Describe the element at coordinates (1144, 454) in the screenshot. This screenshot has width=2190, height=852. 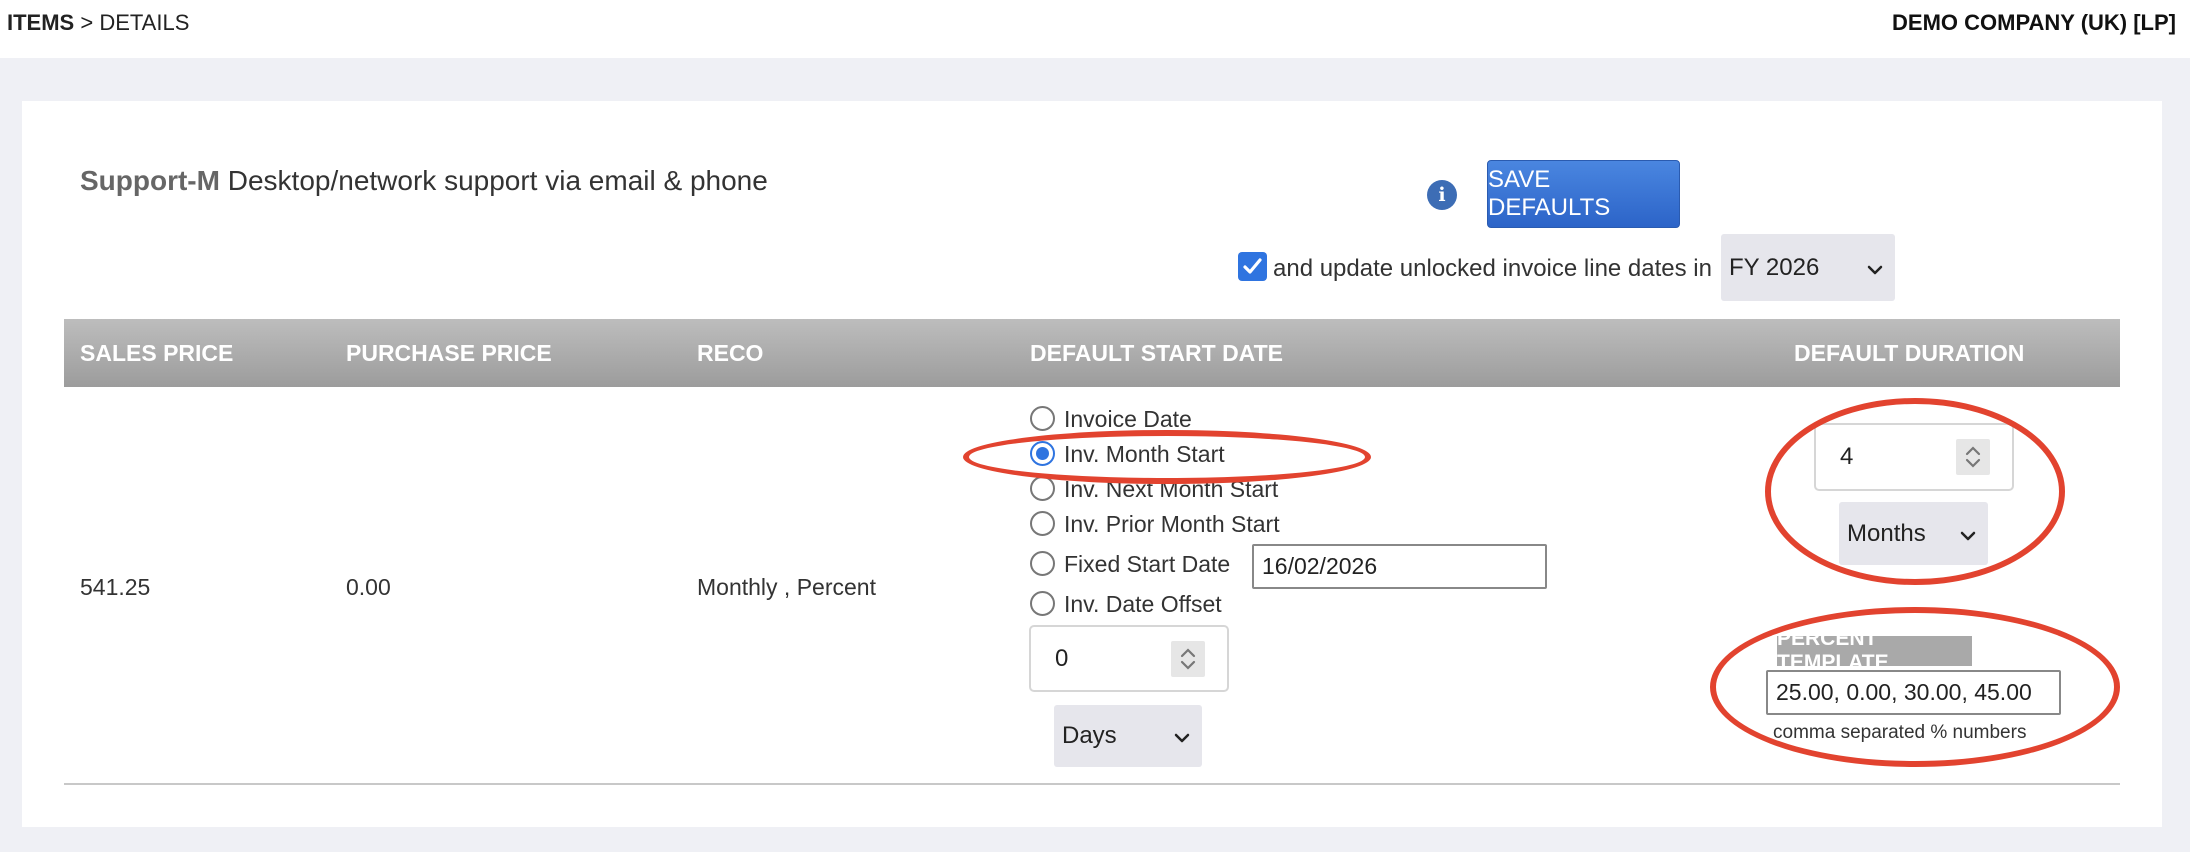
I see `radio-label: Inv. Month Start` at that location.